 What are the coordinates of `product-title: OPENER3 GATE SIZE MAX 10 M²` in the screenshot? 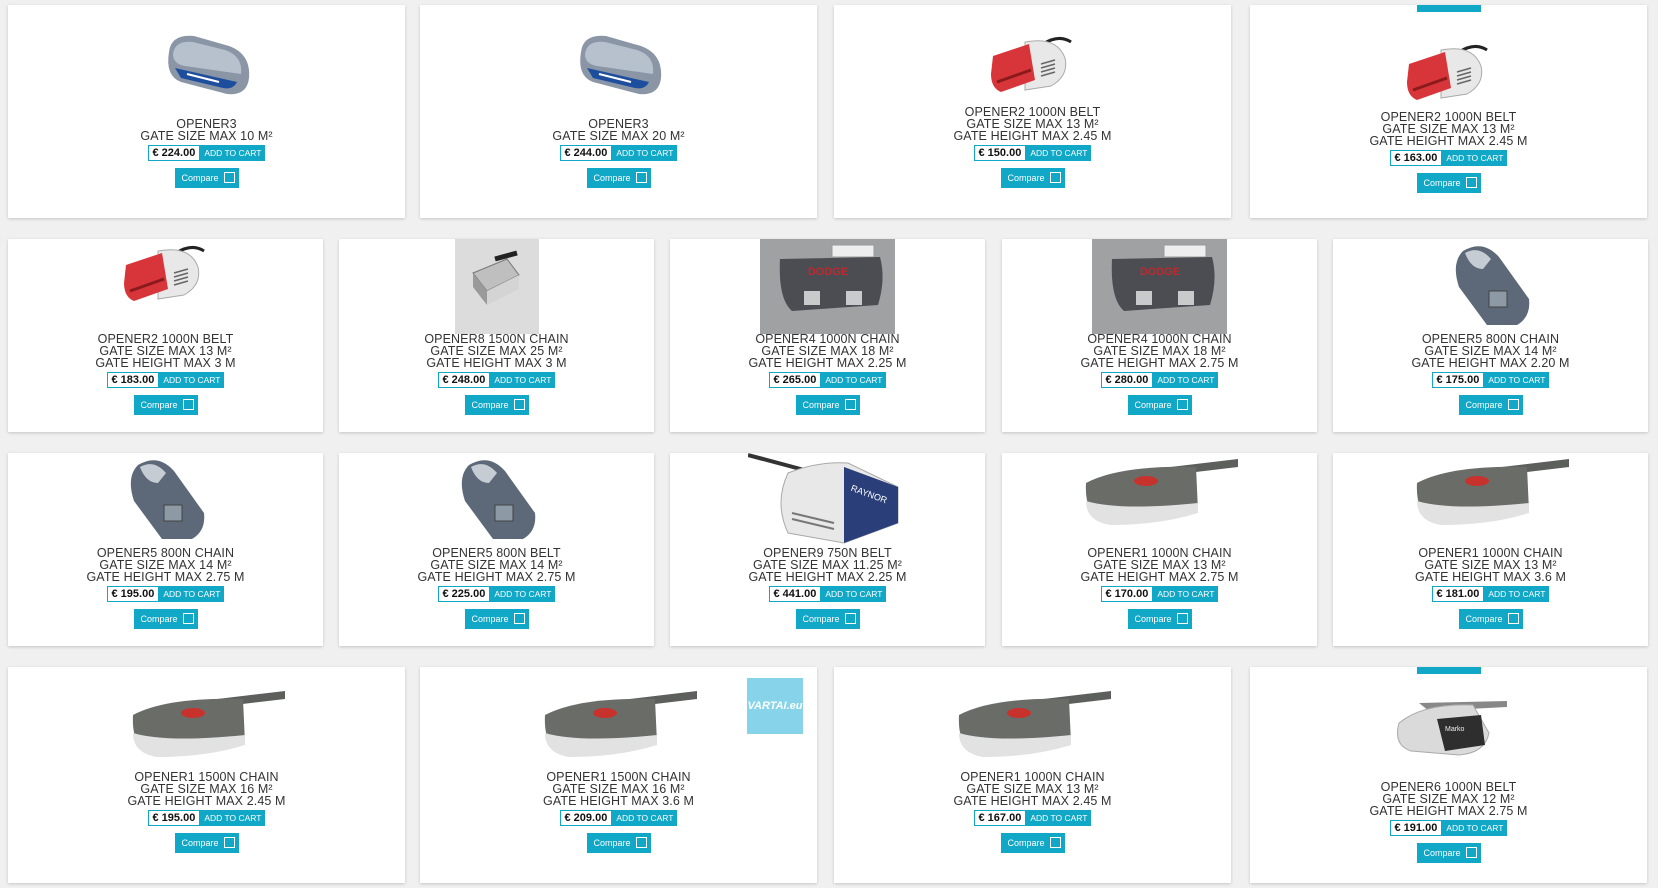 It's located at (206, 130).